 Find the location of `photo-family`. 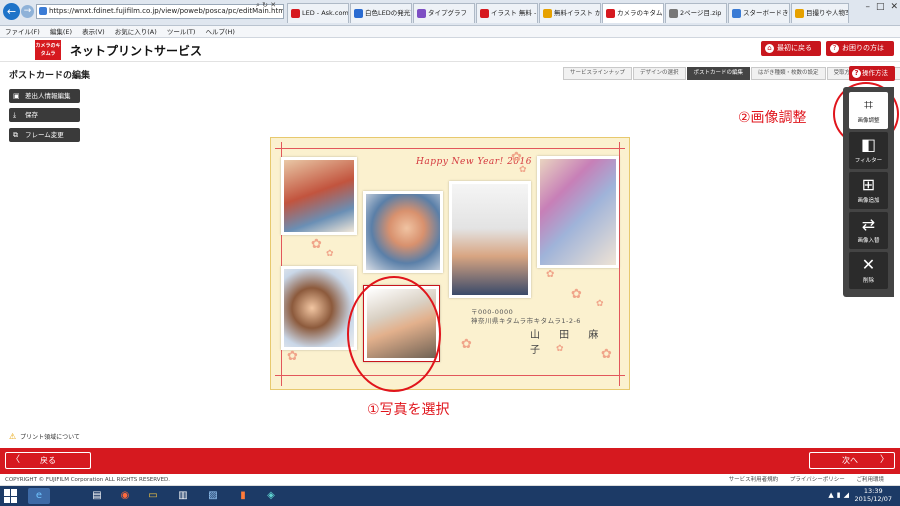

photo-family is located at coordinates (319, 196).